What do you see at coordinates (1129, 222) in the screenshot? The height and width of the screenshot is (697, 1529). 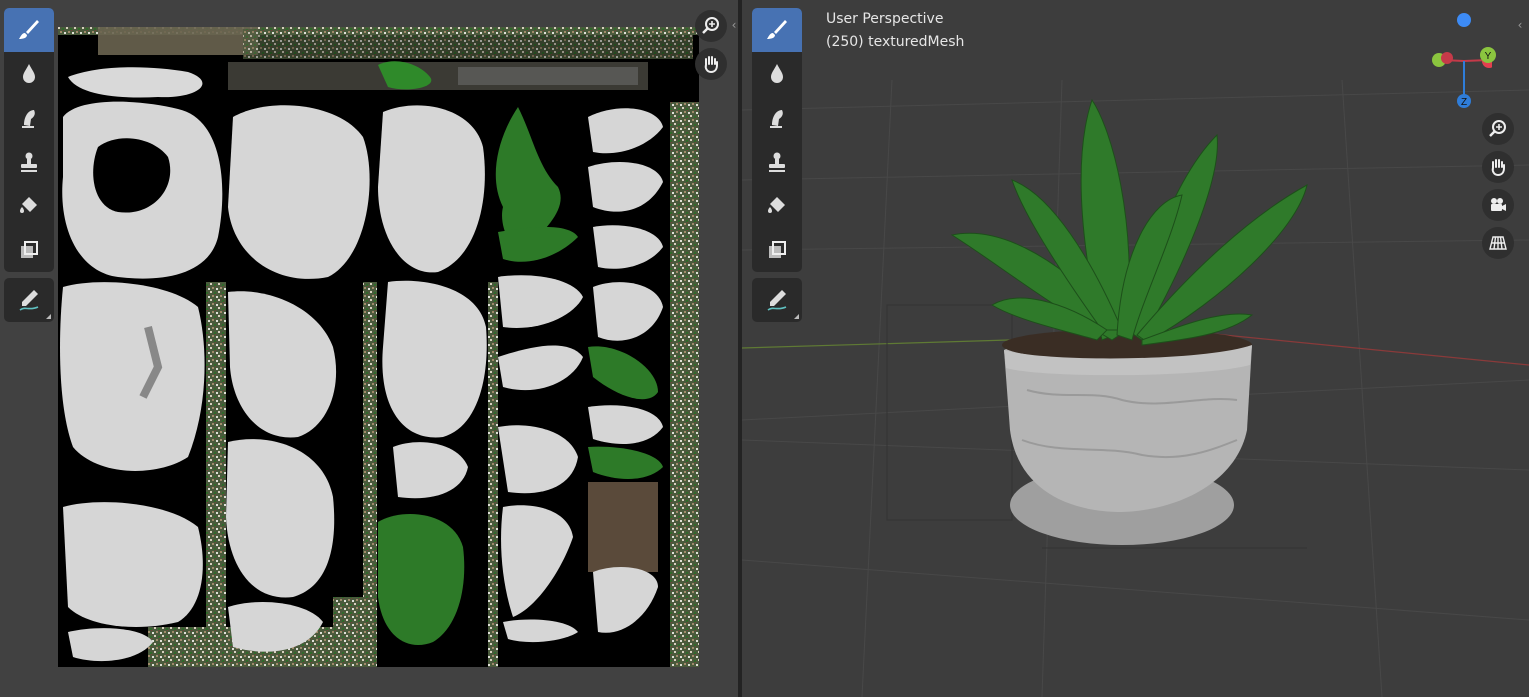 I see `plant-mesh` at bounding box center [1129, 222].